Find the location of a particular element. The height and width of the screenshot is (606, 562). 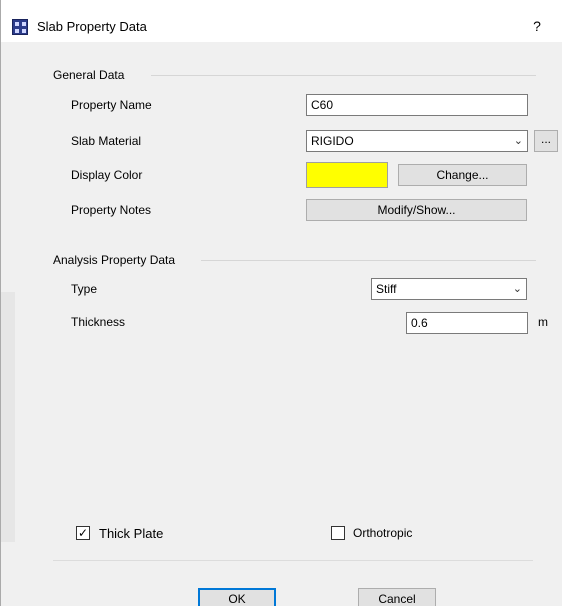

type-select: Stiff ⌄ is located at coordinates (449, 289).